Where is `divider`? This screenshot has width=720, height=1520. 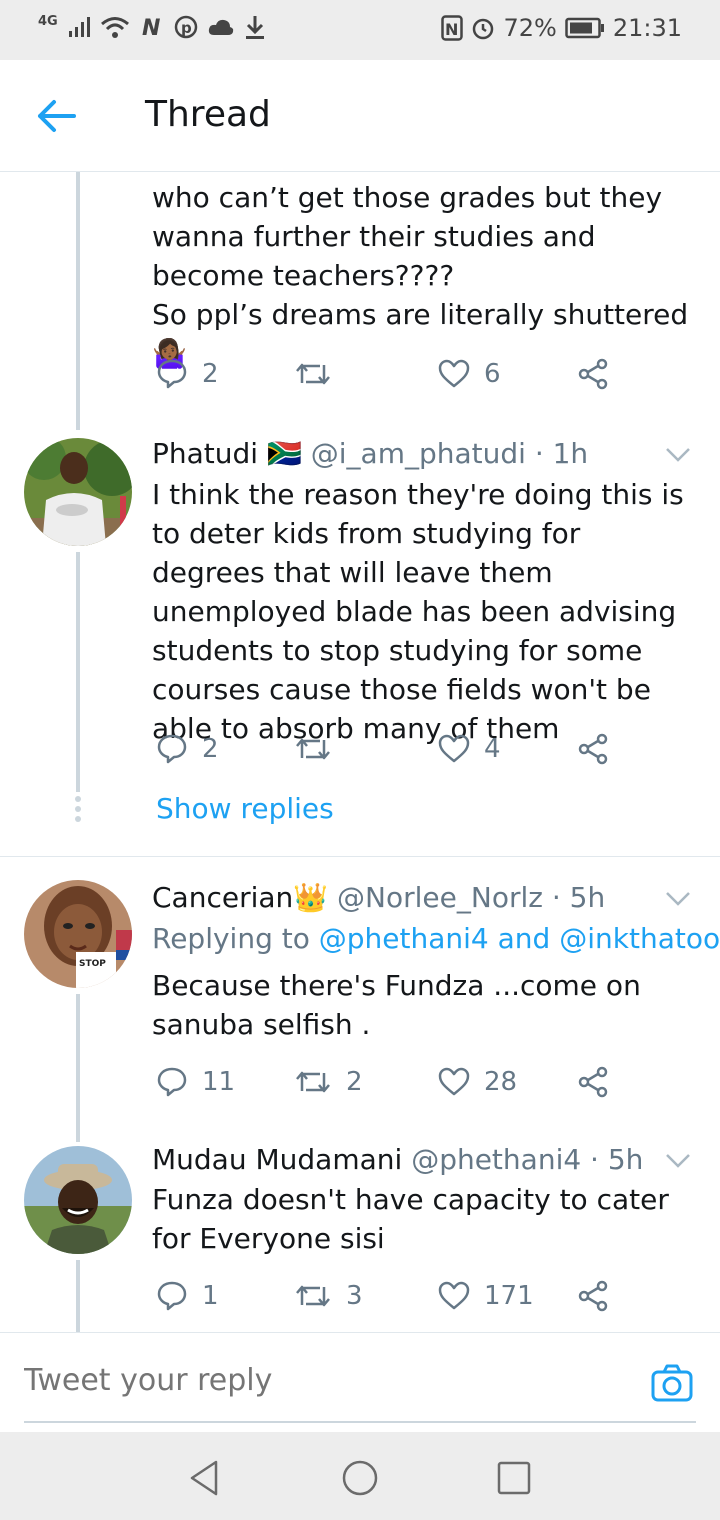 divider is located at coordinates (360, 856).